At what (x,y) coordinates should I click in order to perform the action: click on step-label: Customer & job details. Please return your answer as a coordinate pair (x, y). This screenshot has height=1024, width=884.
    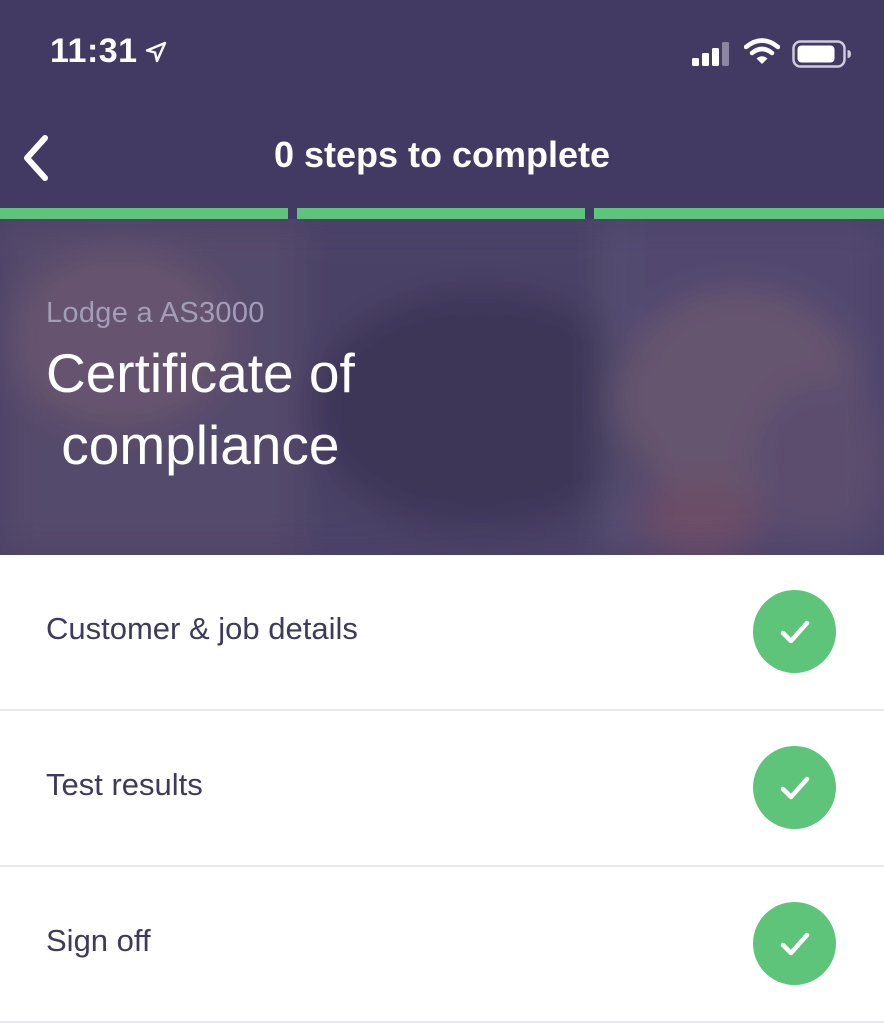
    Looking at the image, I should click on (202, 628).